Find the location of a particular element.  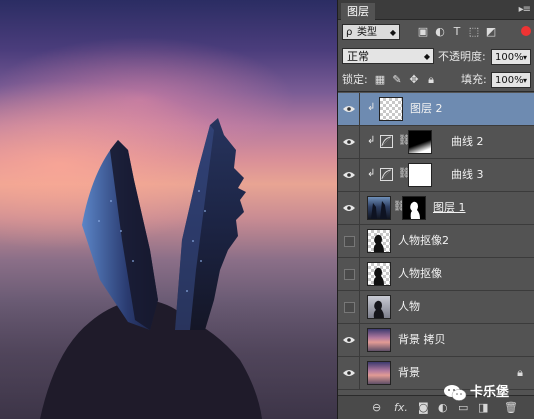

layer-row: ↲ ⛓ 曲线 2 is located at coordinates (436, 142).